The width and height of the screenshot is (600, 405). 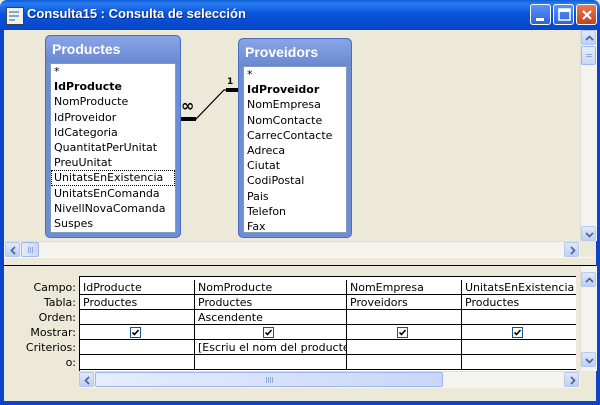 I want to click on table-window-title: Productes, so click(x=113, y=49).